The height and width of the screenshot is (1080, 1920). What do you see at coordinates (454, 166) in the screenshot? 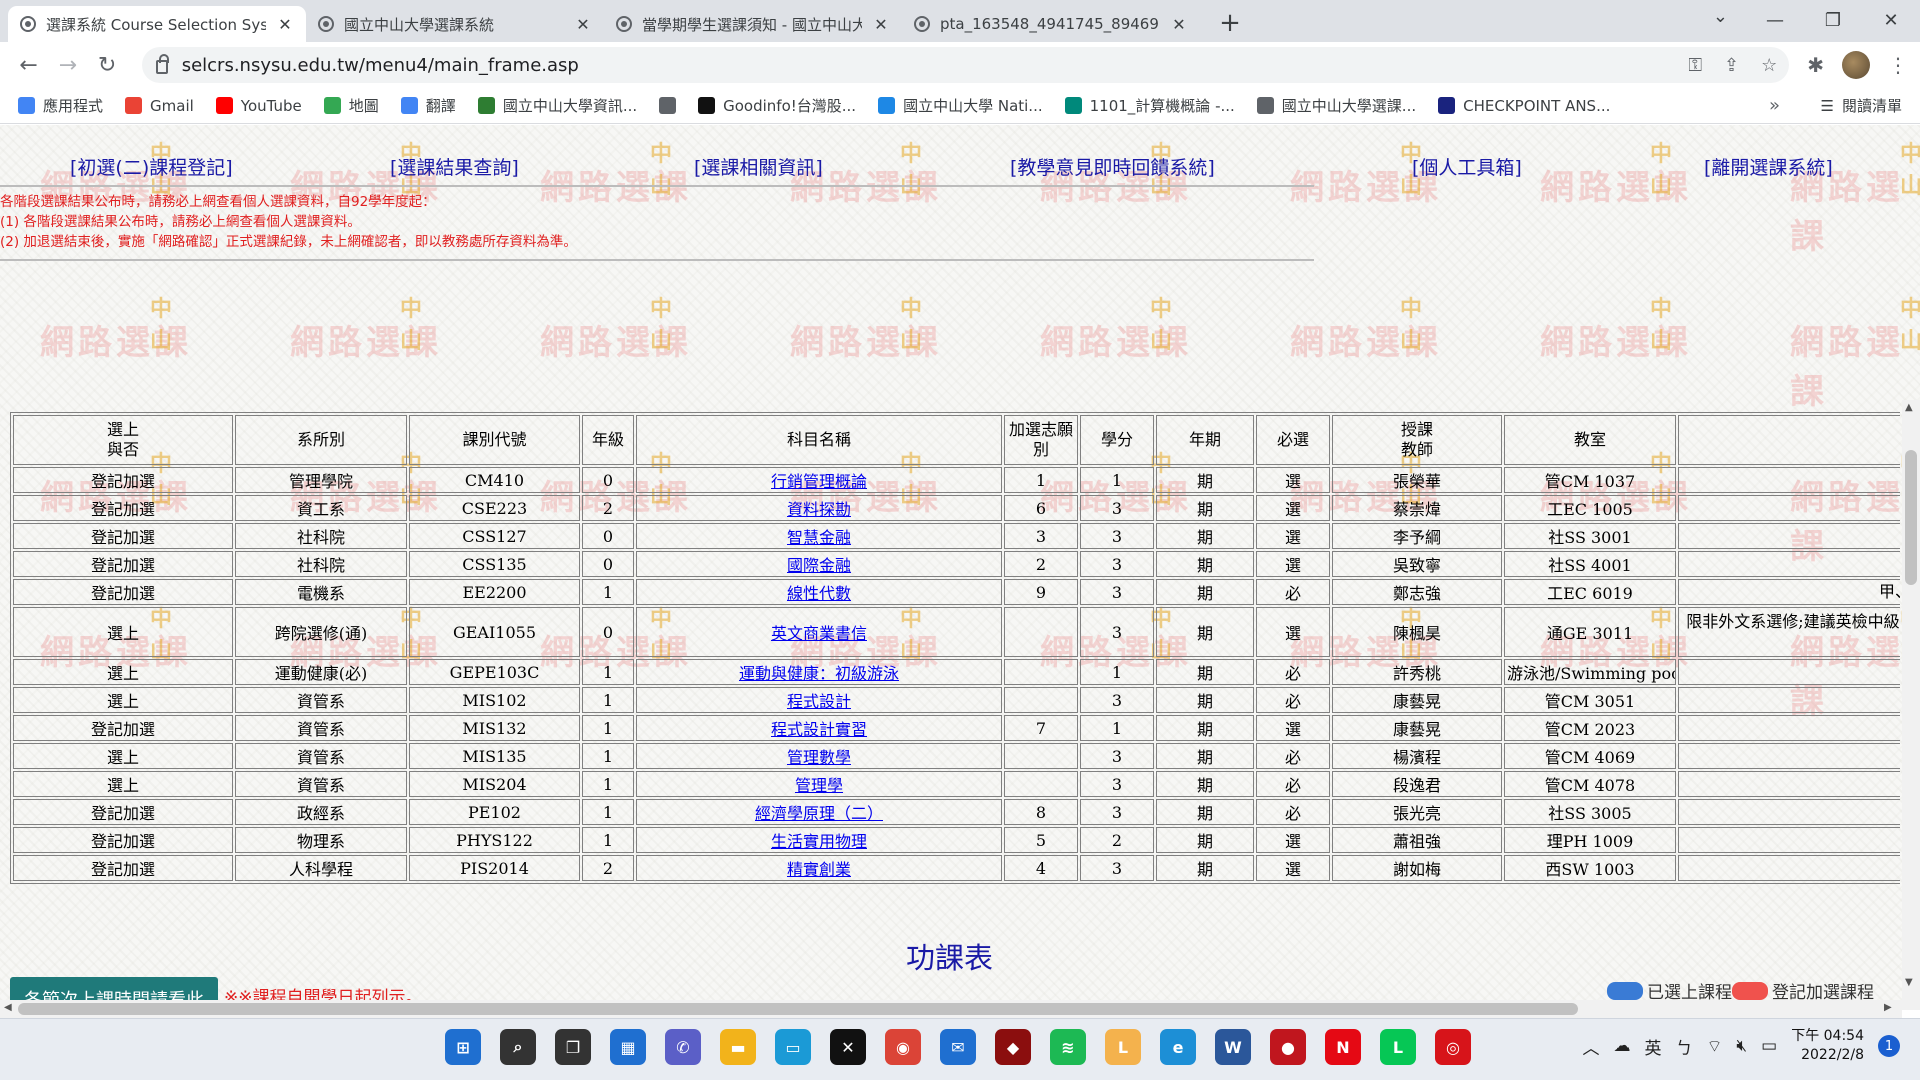
I see `menu-result-query: [選課結果查詢]` at bounding box center [454, 166].